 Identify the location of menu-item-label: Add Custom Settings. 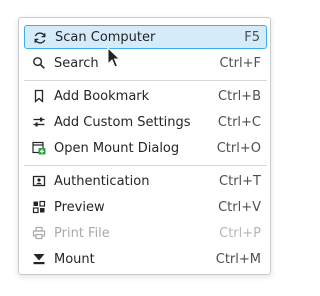
(122, 122).